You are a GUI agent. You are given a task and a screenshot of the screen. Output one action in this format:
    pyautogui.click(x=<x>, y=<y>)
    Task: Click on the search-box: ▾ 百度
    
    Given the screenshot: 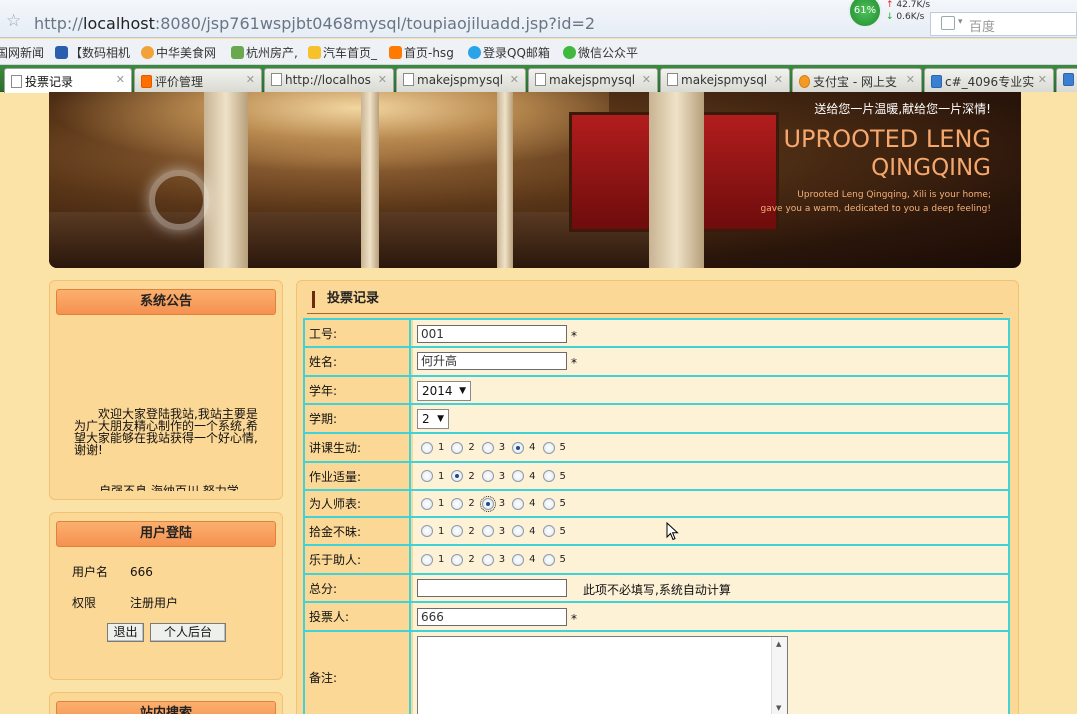 What is the action you would take?
    pyautogui.click(x=1003, y=24)
    